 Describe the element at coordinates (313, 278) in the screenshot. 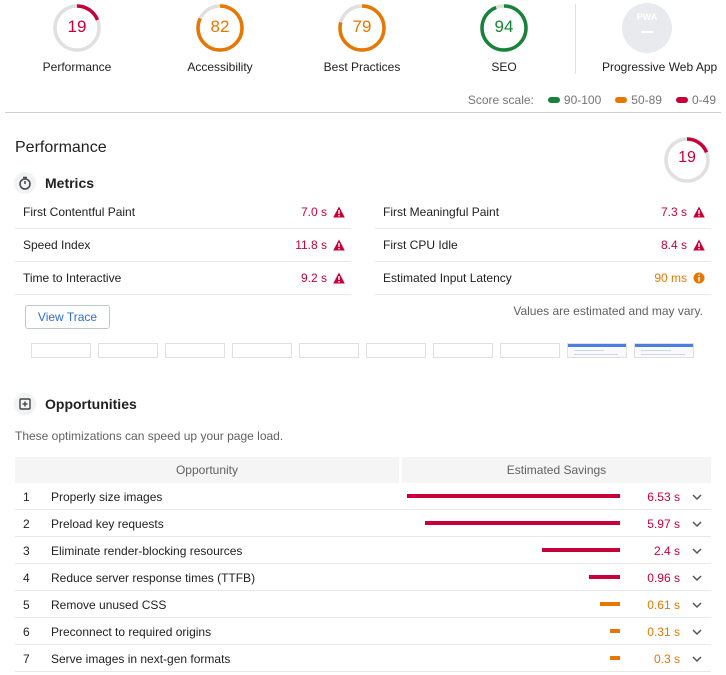

I see `metric-value: 9.2 s` at that location.